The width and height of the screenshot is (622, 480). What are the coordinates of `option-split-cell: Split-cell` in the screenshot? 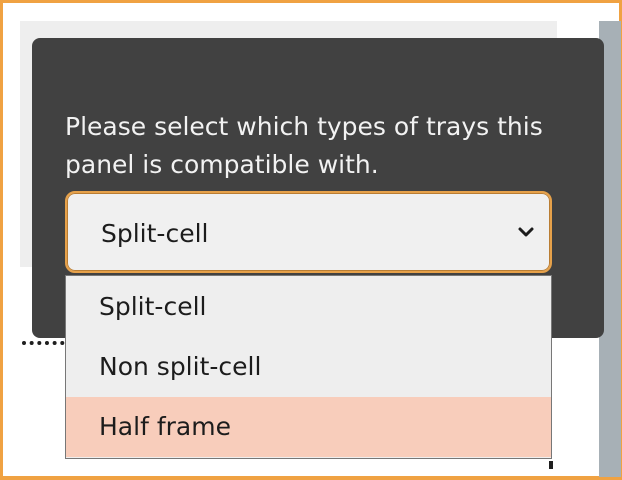 It's located at (308, 307).